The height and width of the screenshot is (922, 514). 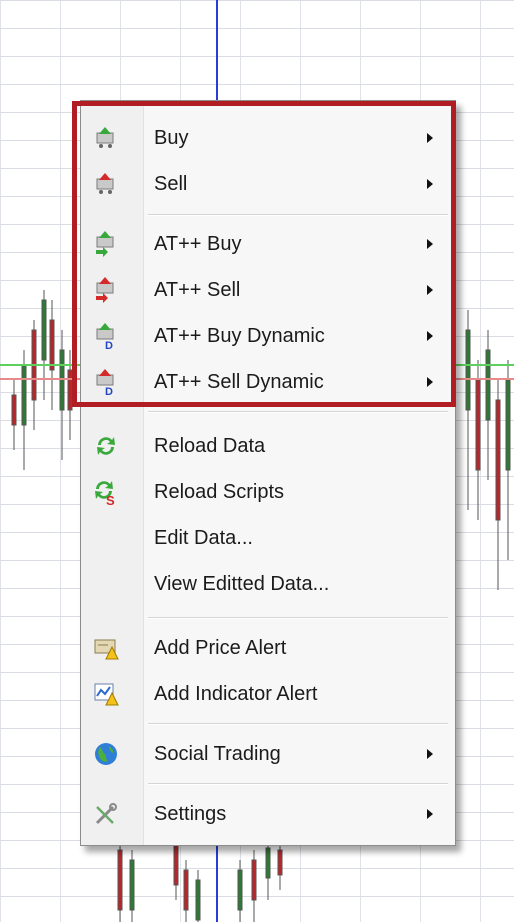 I want to click on menu-item-at-buy: AT++ Buy, so click(x=268, y=244).